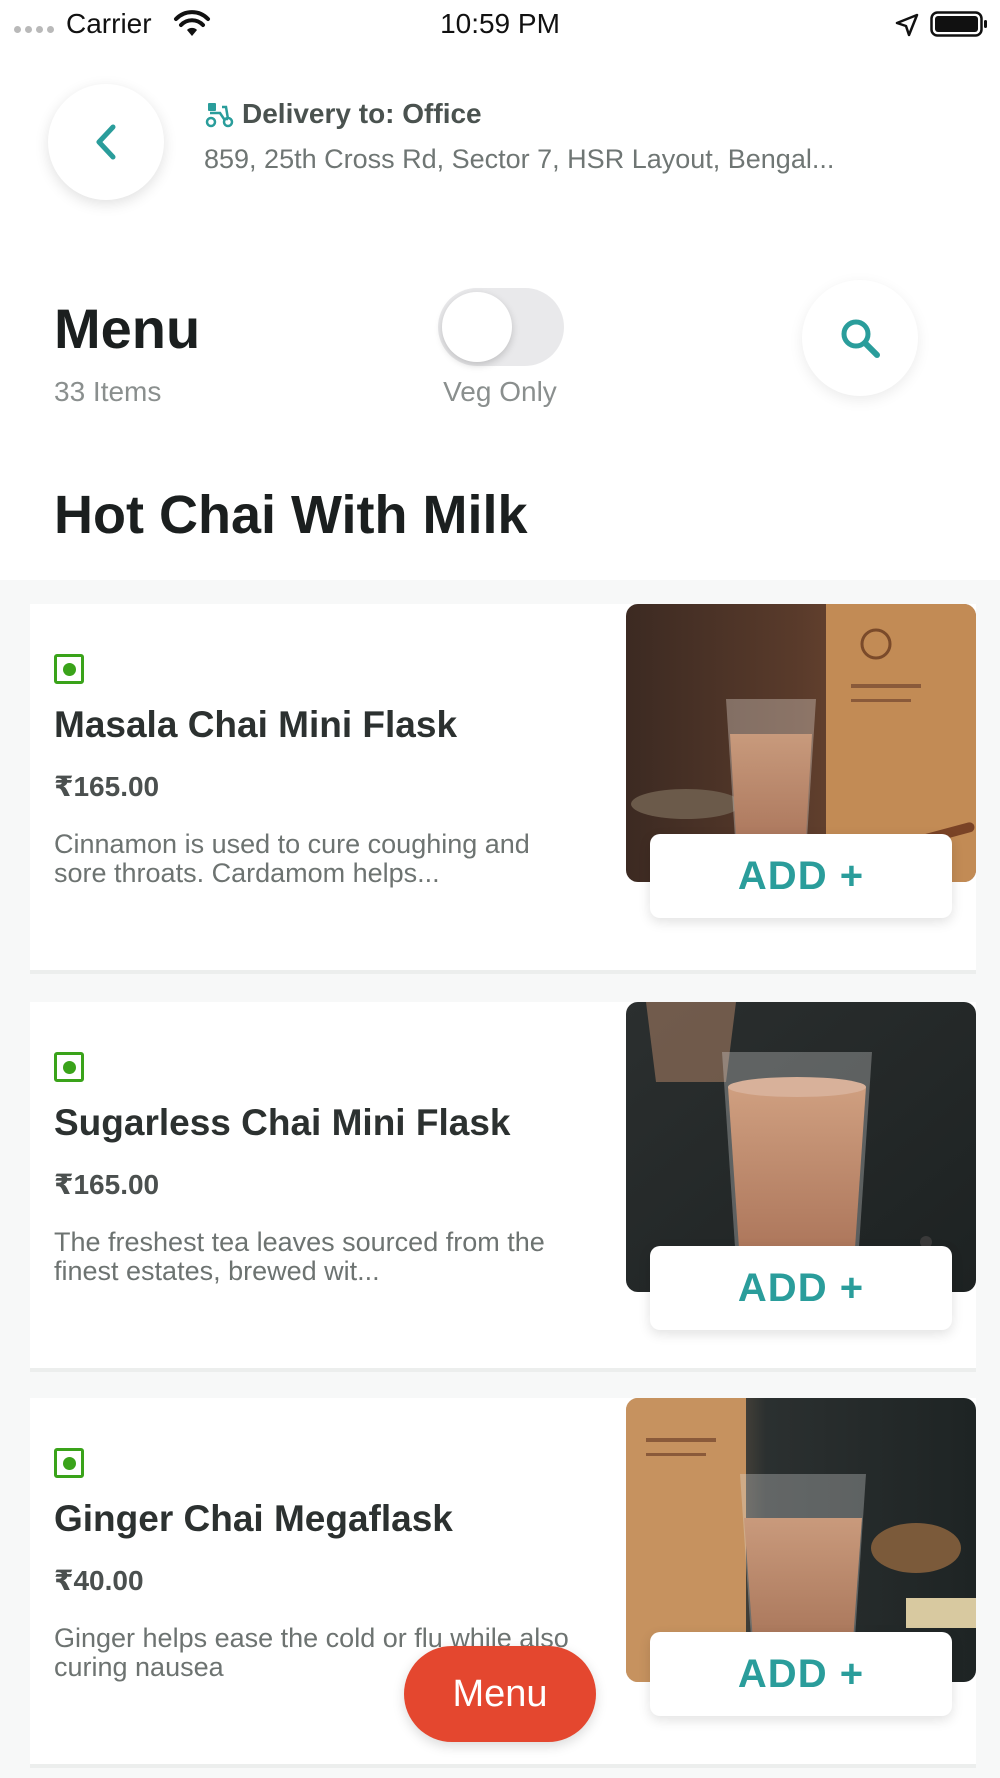  What do you see at coordinates (907, 25) in the screenshot?
I see `location-arrow-icon` at bounding box center [907, 25].